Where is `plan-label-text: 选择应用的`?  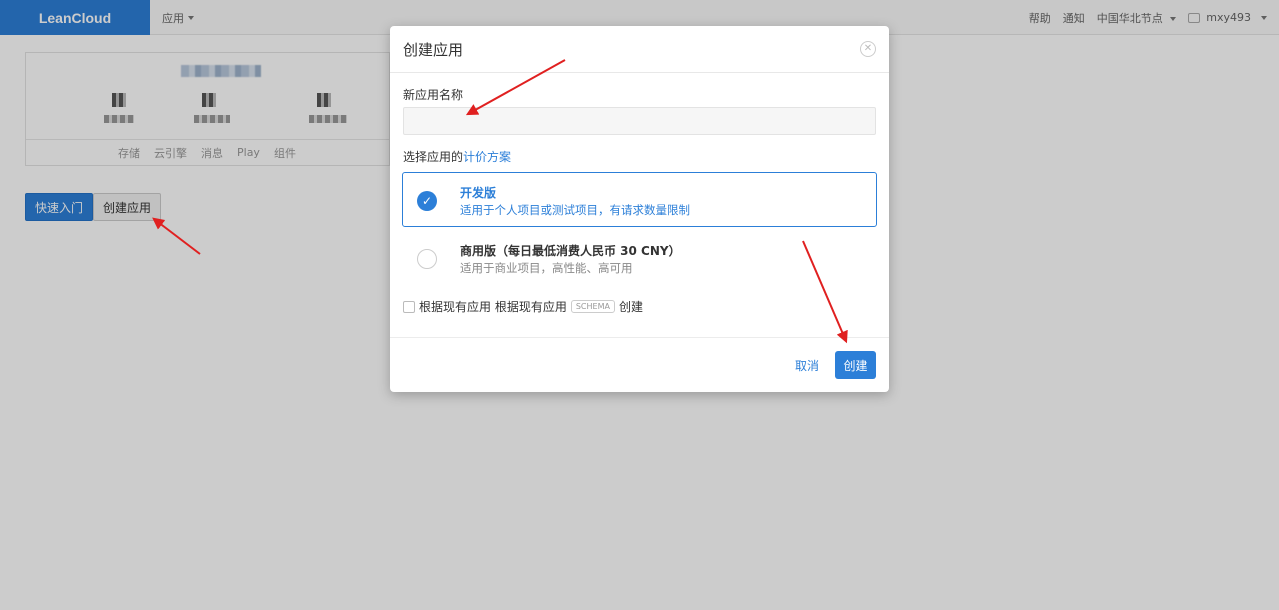
plan-label-text: 选择应用的 is located at coordinates (433, 157).